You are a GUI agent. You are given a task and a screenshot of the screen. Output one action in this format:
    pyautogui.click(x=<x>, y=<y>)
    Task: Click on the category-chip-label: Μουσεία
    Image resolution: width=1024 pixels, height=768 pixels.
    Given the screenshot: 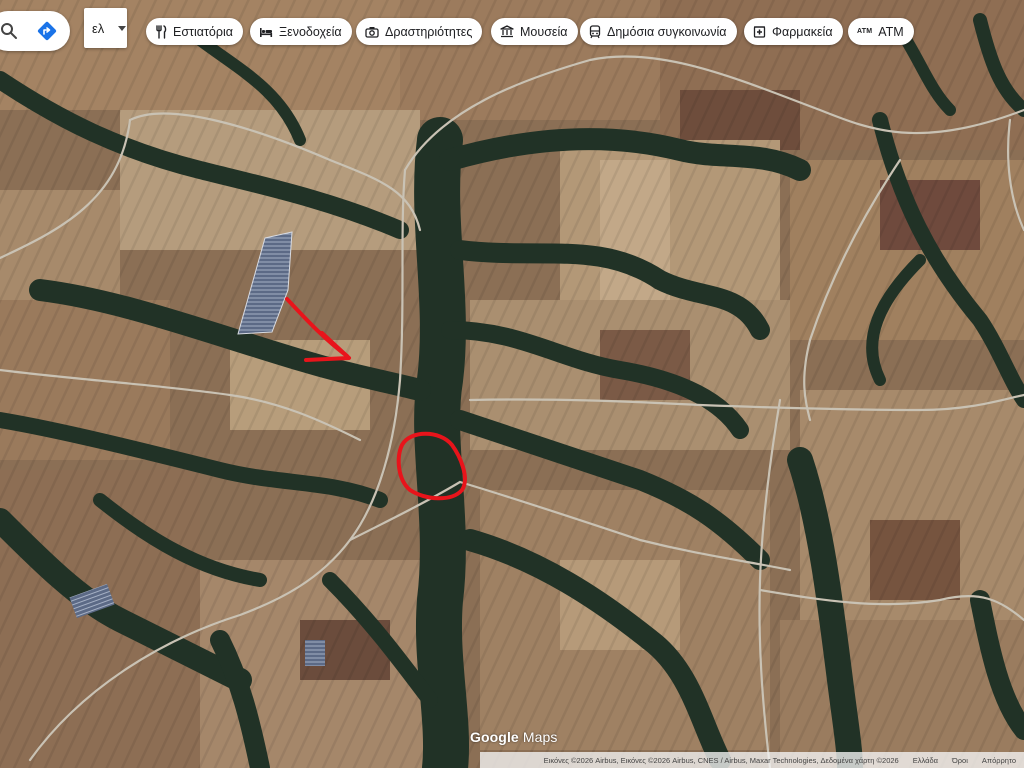 What is the action you would take?
    pyautogui.click(x=544, y=31)
    